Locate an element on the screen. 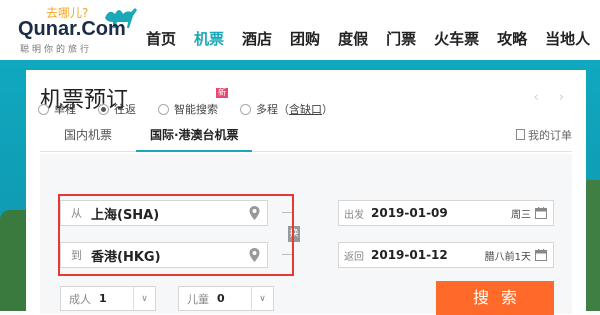 This screenshot has height=315, width=600. nav-item-vacation: 度假 is located at coordinates (353, 38).